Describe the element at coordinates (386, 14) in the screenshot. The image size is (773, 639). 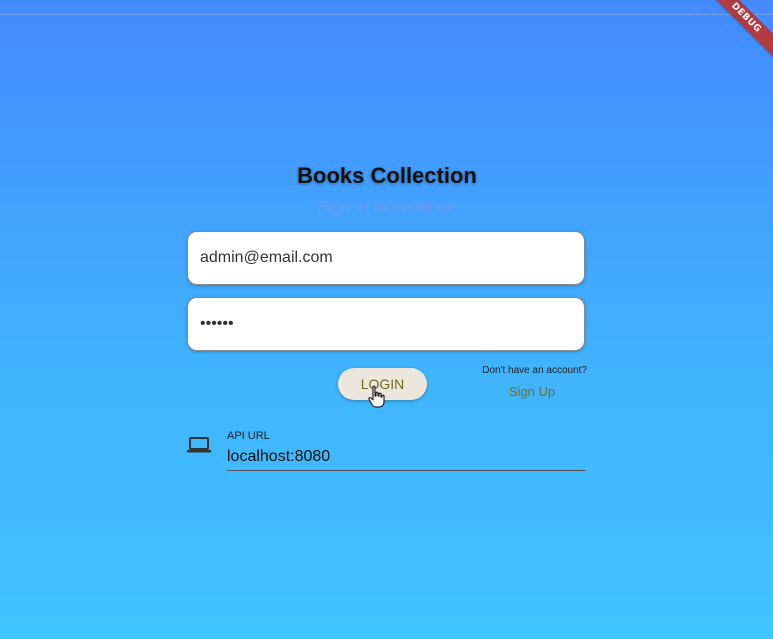
I see `top-divider` at that location.